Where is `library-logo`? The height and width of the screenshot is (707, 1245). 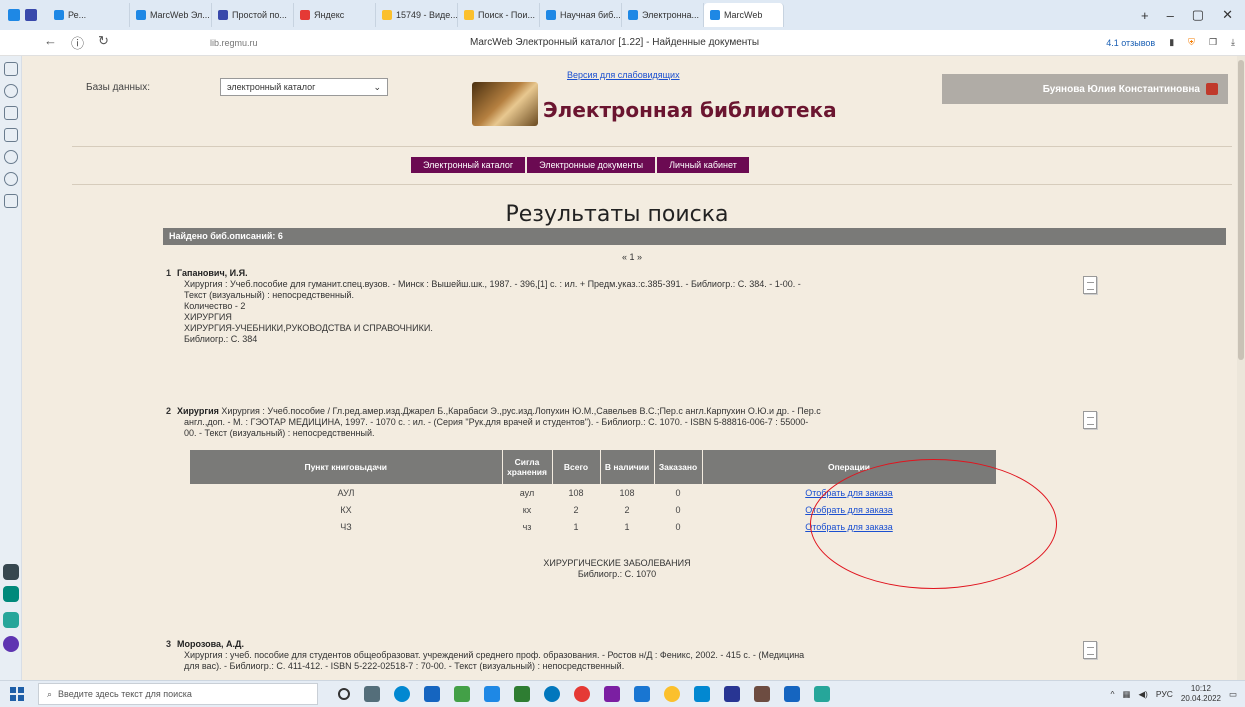
library-logo is located at coordinates (505, 104).